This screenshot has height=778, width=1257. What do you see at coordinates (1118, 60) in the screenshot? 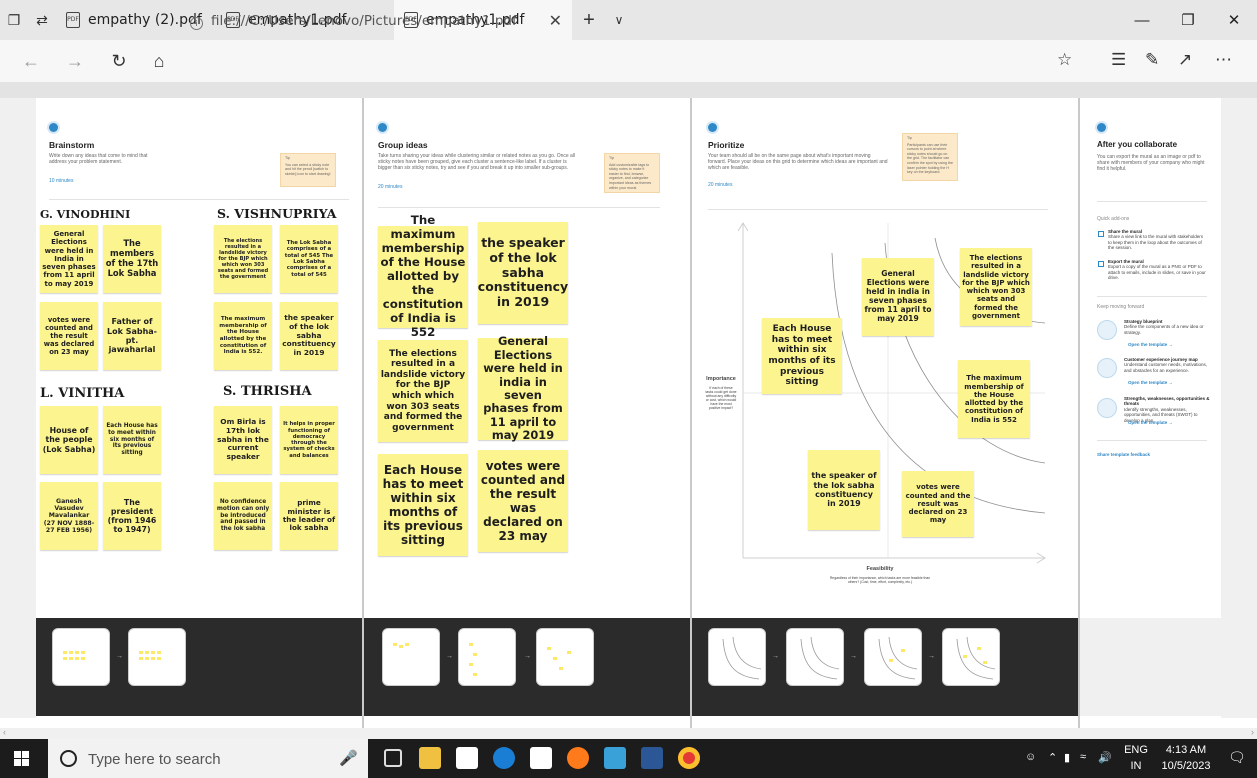
I see `favorites-icon: ☰` at bounding box center [1118, 60].